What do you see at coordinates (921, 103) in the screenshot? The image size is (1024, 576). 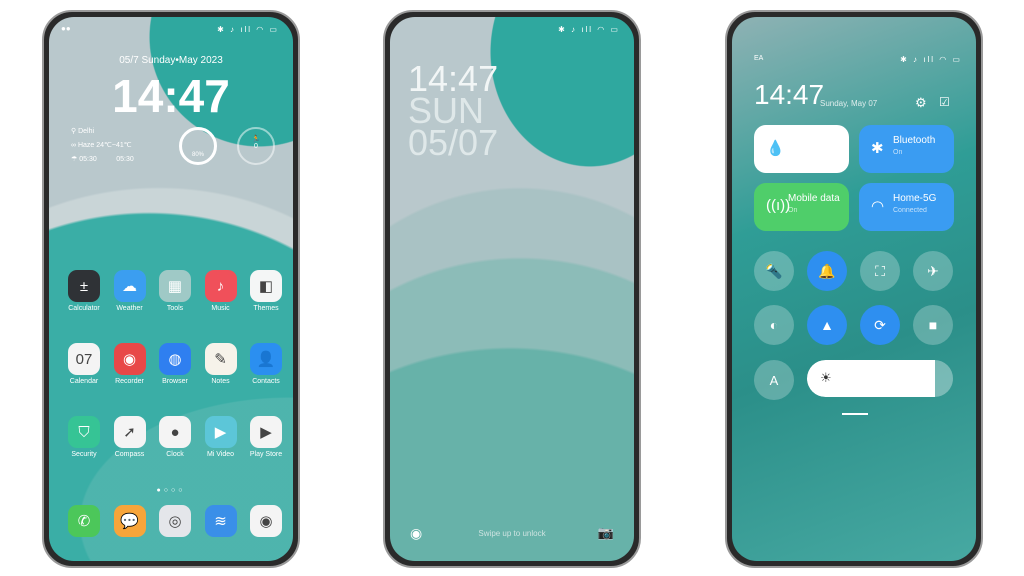 I see `settings-icon: ⚙` at bounding box center [921, 103].